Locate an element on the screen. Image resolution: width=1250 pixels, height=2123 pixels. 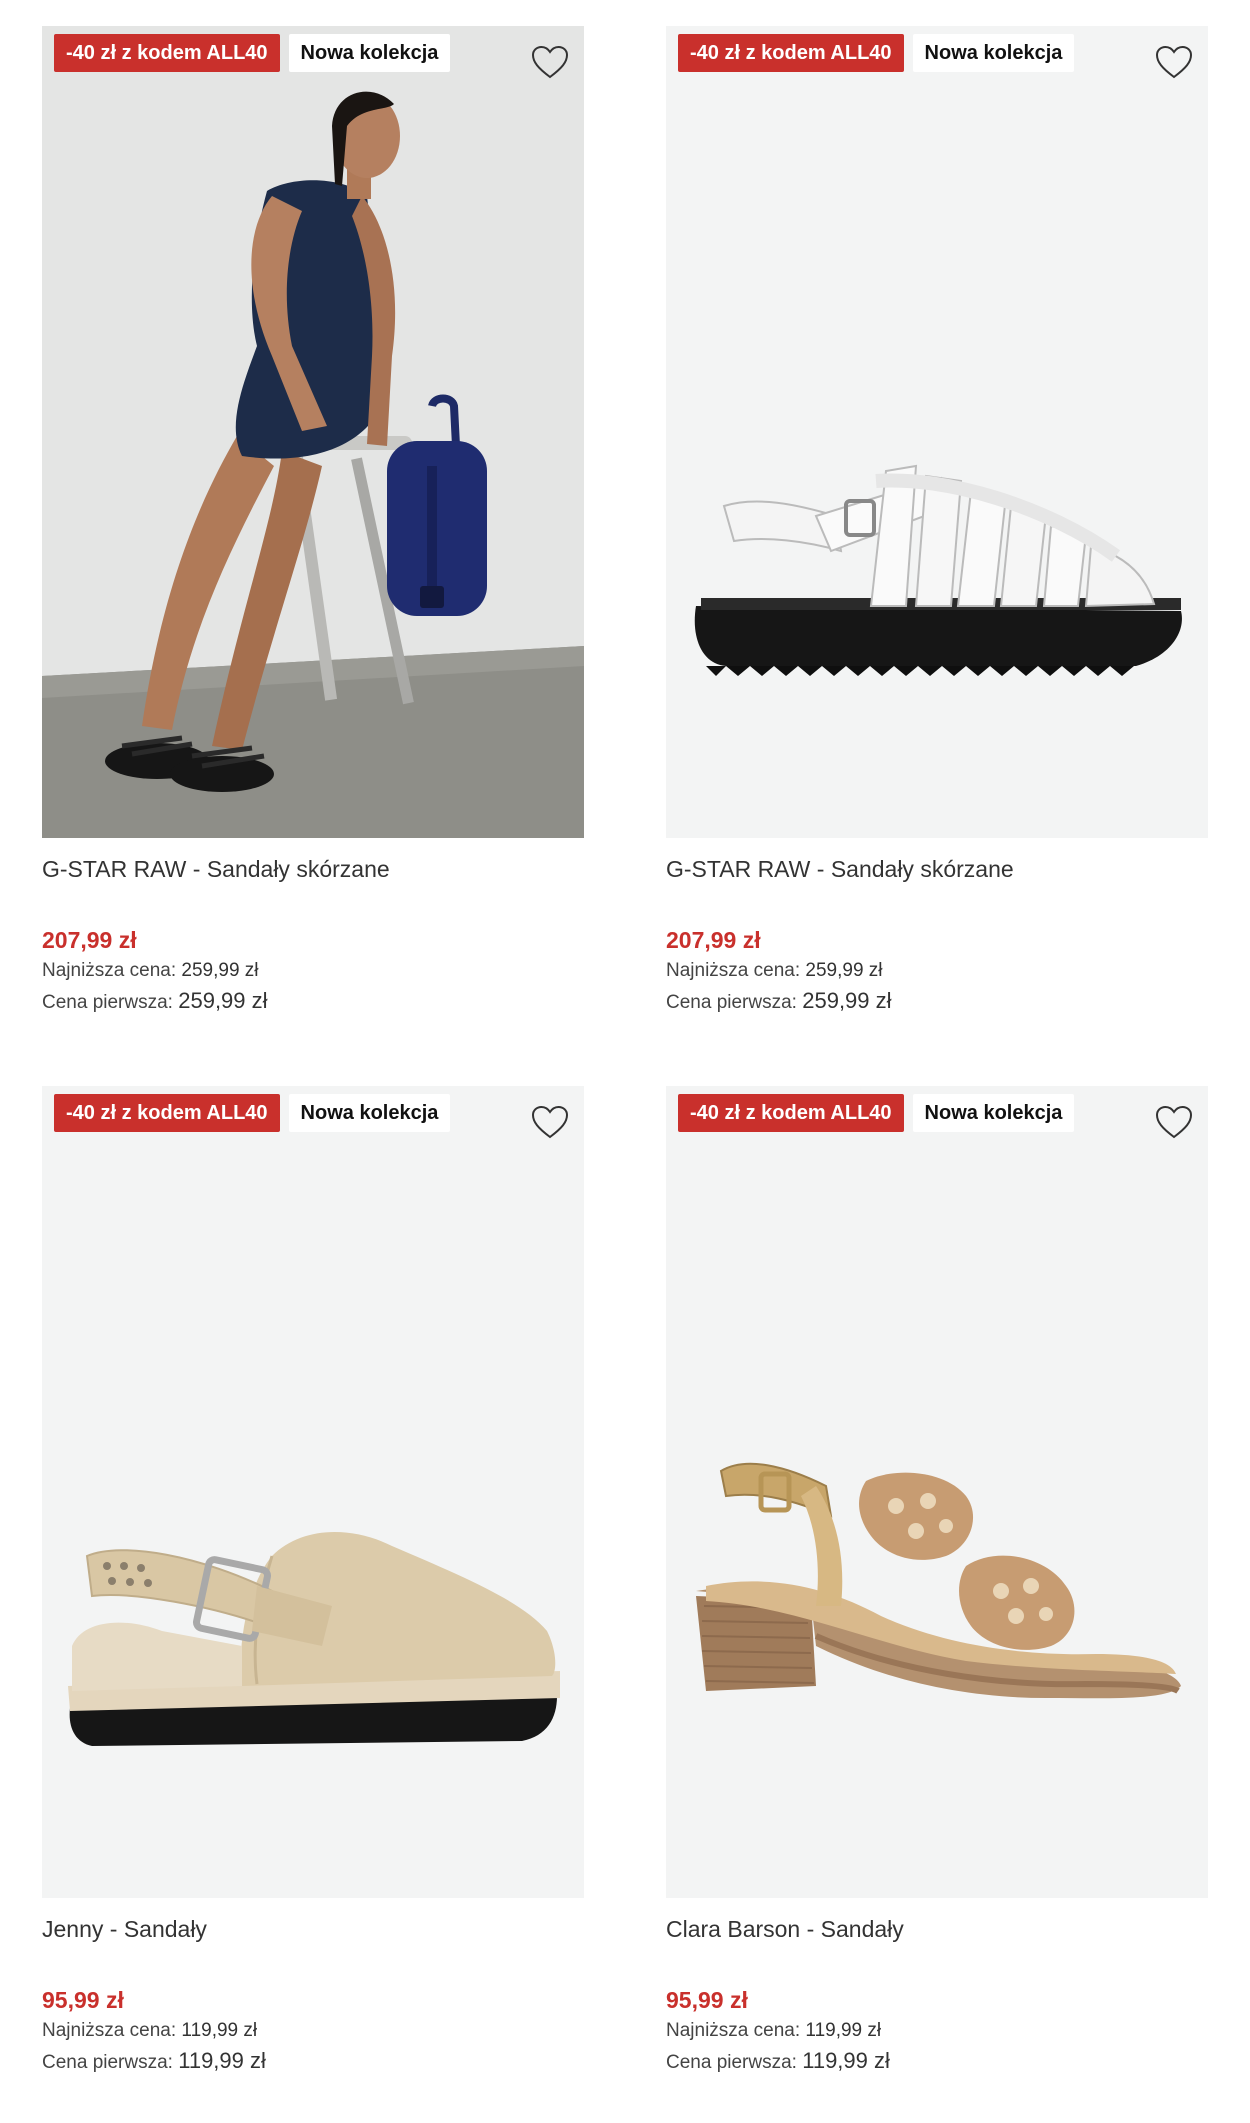
white-fisherman-sandal is located at coordinates (938, 570).